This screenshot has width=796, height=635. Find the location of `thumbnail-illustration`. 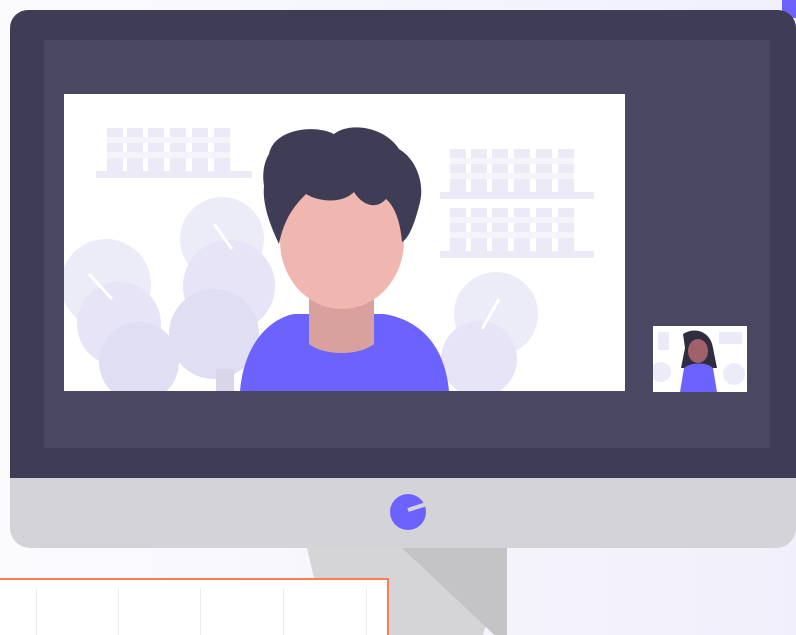

thumbnail-illustration is located at coordinates (699, 361).